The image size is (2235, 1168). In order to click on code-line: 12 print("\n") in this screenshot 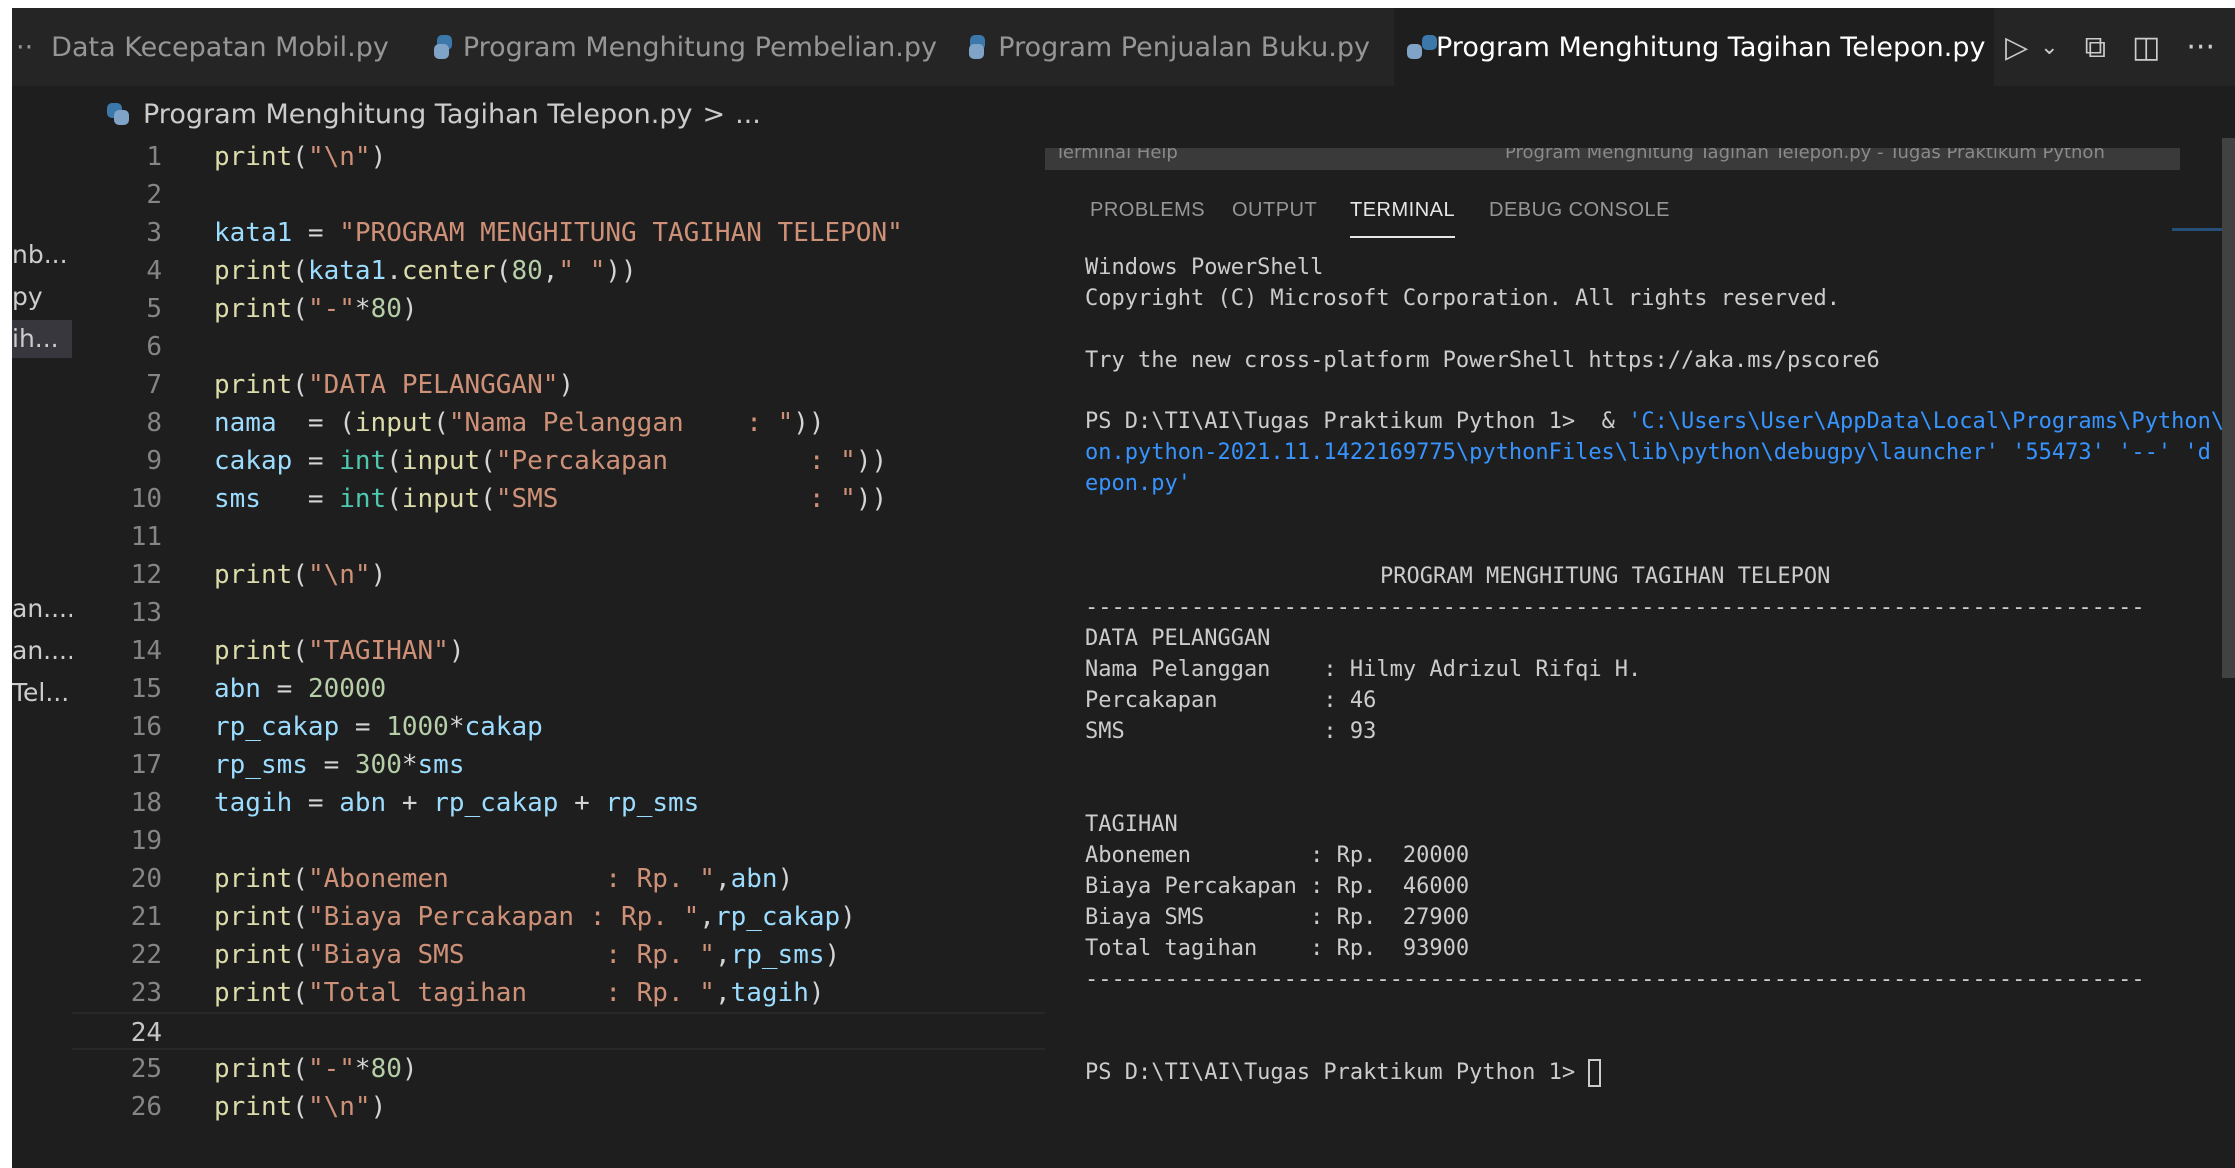, I will do `click(564, 575)`.